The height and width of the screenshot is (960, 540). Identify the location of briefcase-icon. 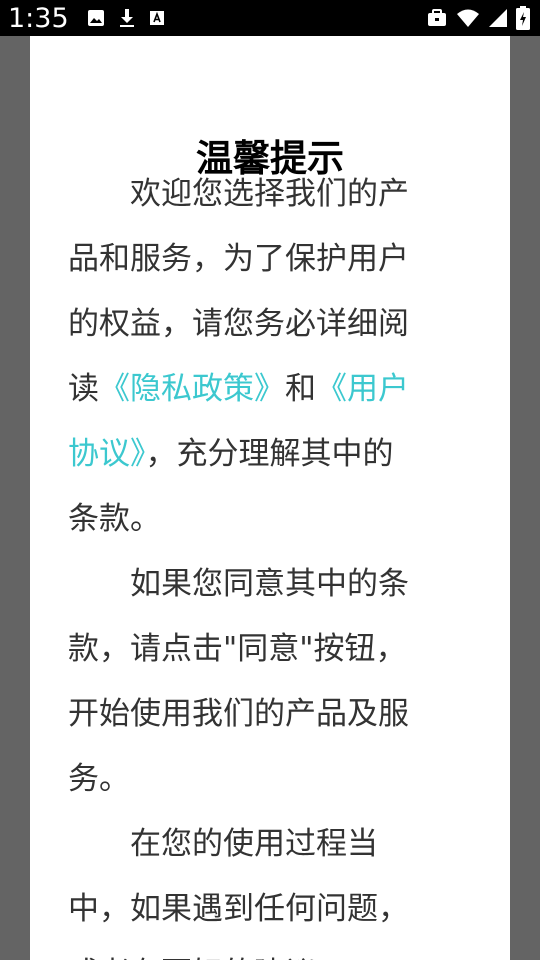
(437, 18).